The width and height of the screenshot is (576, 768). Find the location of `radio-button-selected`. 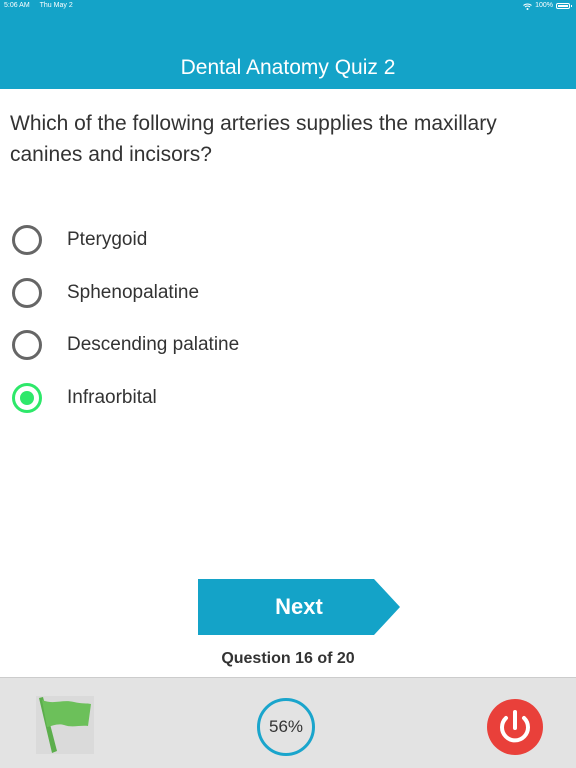

radio-button-selected is located at coordinates (27, 398).